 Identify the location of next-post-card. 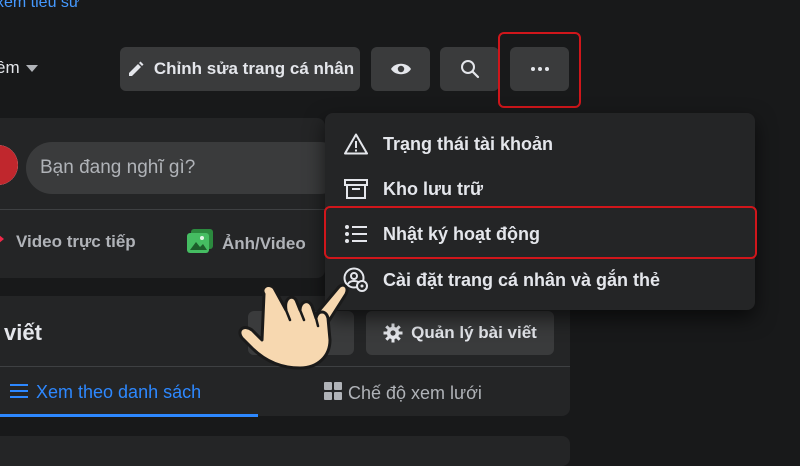
(285, 451).